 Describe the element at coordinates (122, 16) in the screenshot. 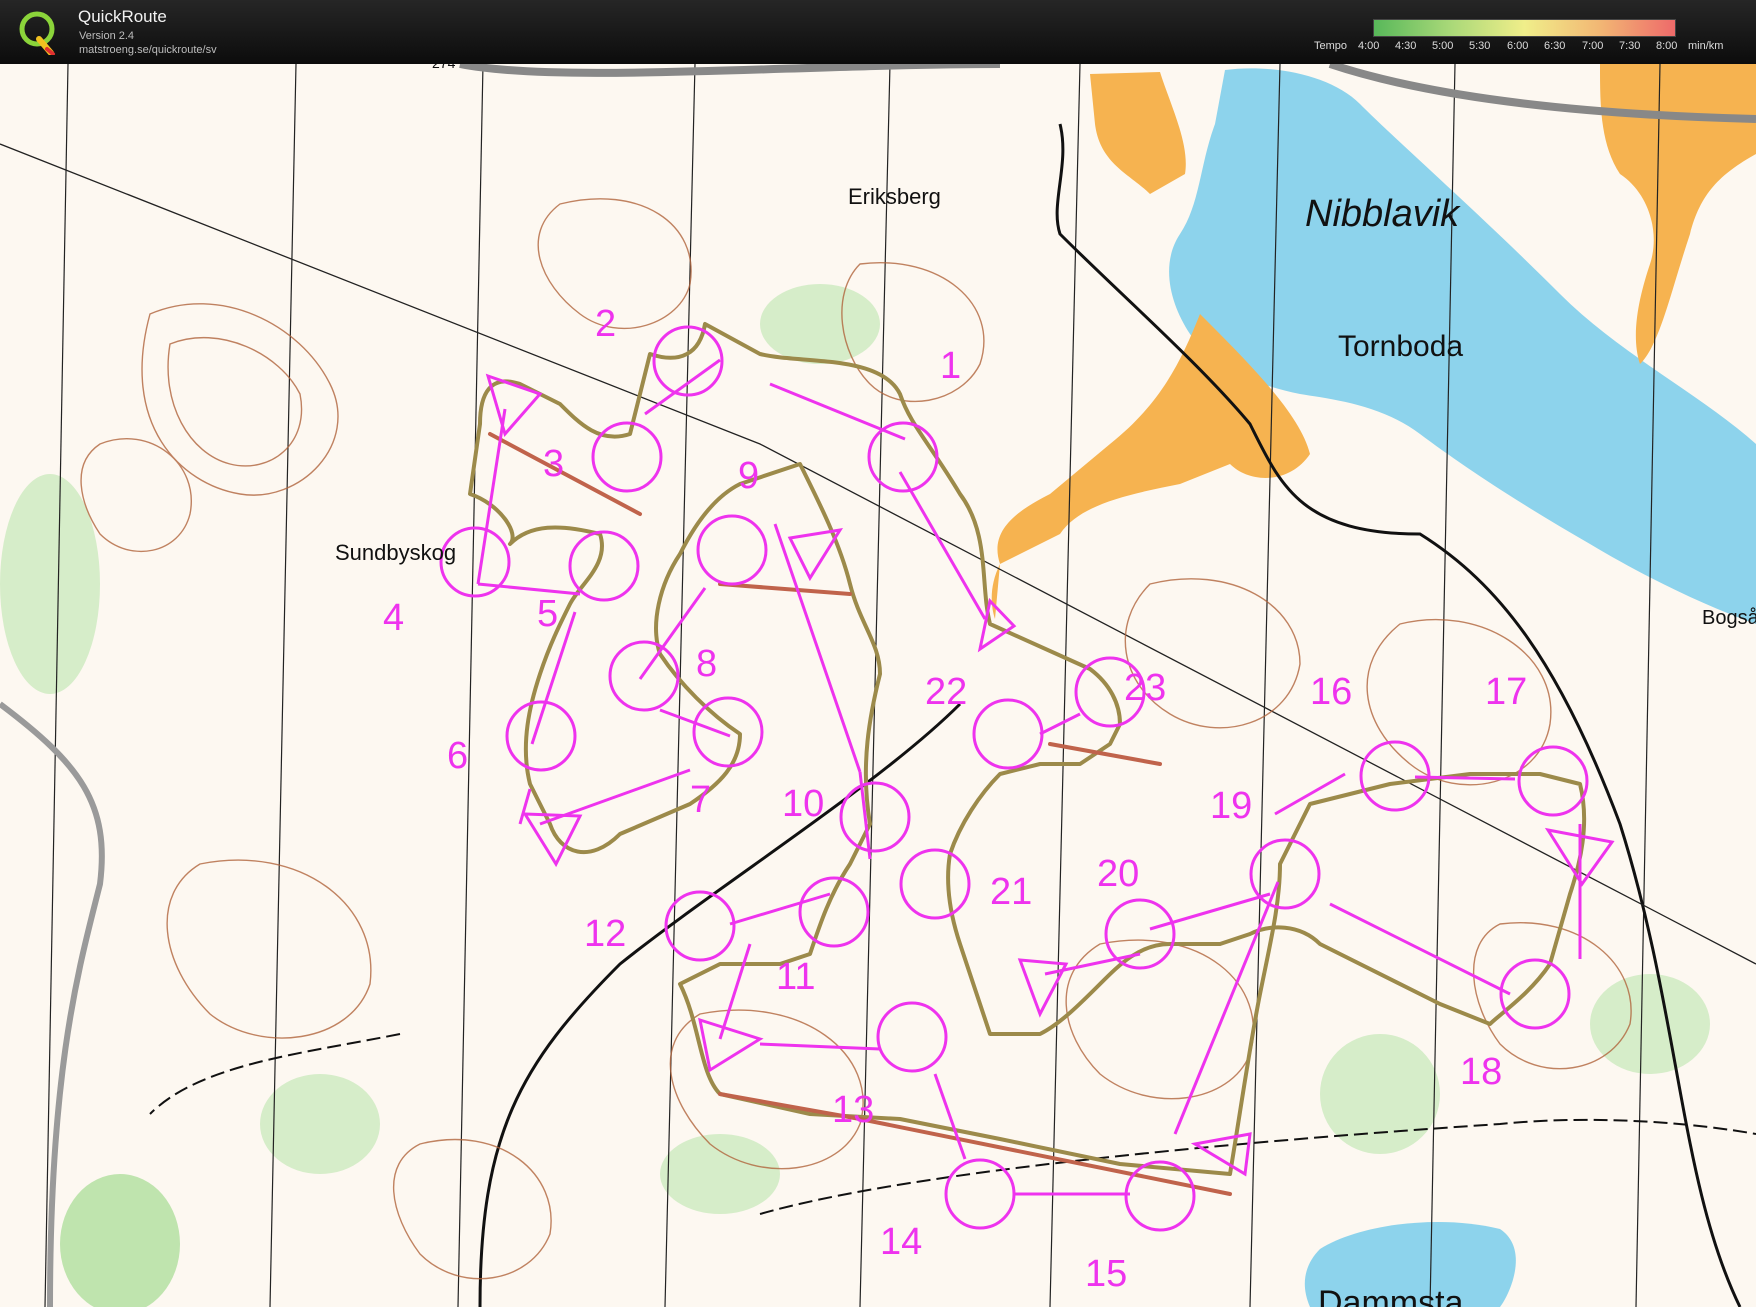

I see `app-title: QuickRoute` at that location.